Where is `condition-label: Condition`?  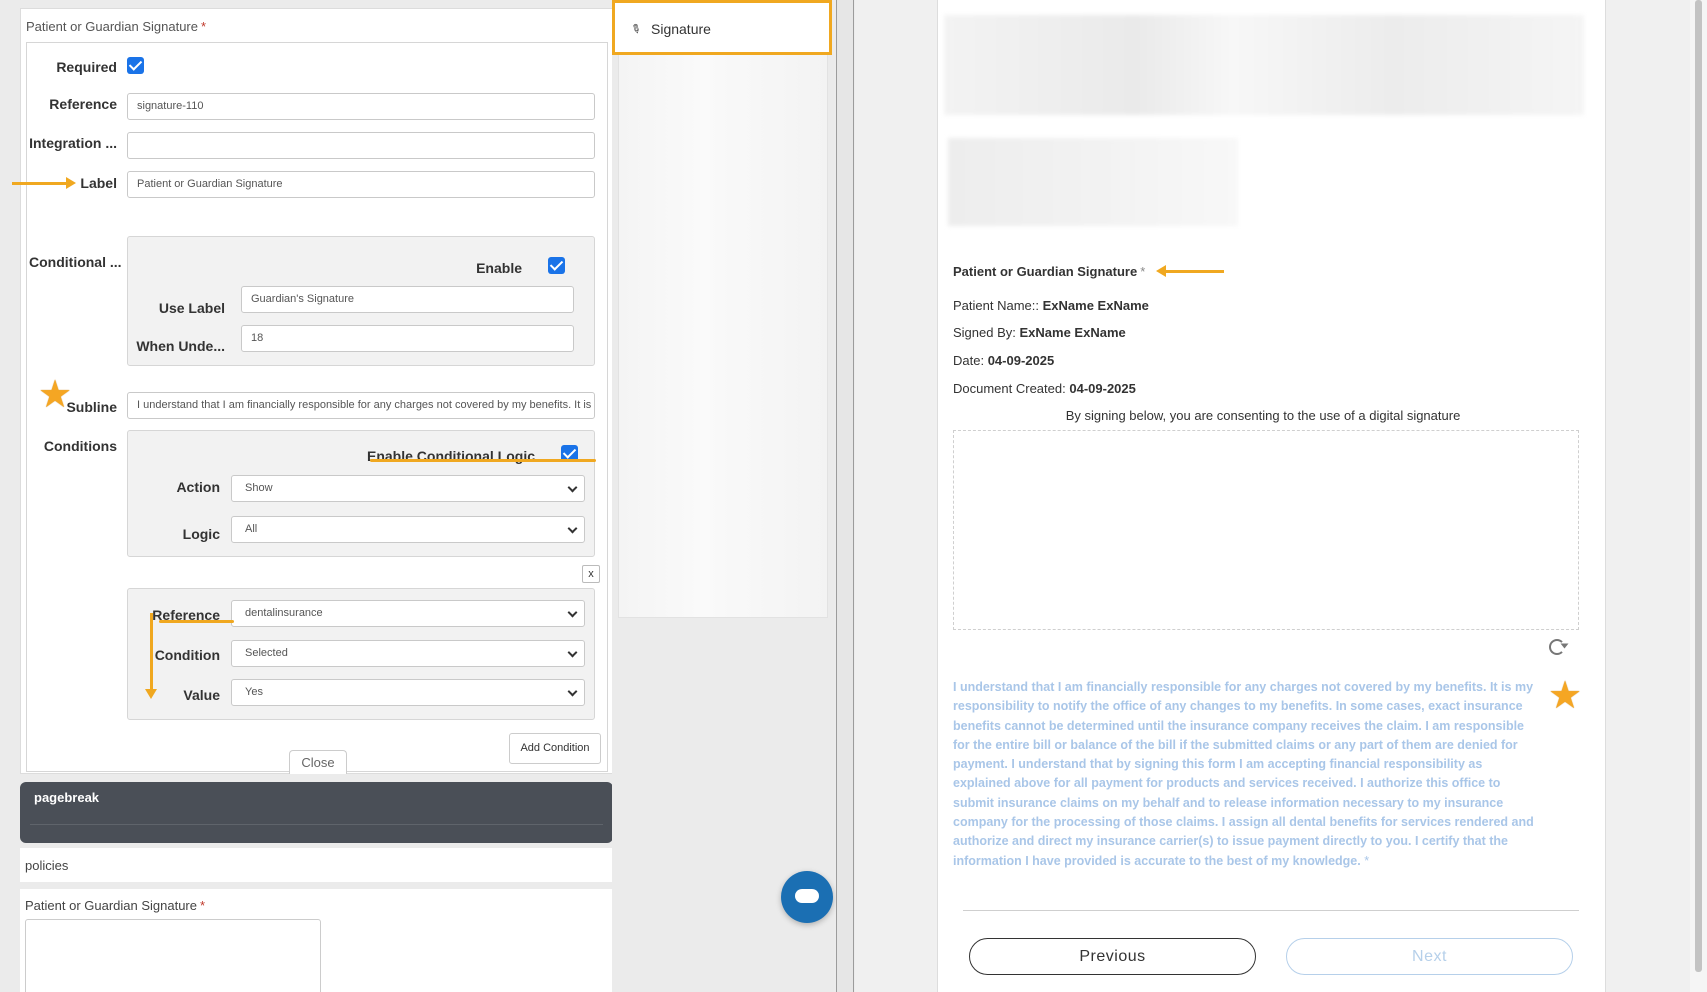
condition-label: Condition is located at coordinates (187, 655).